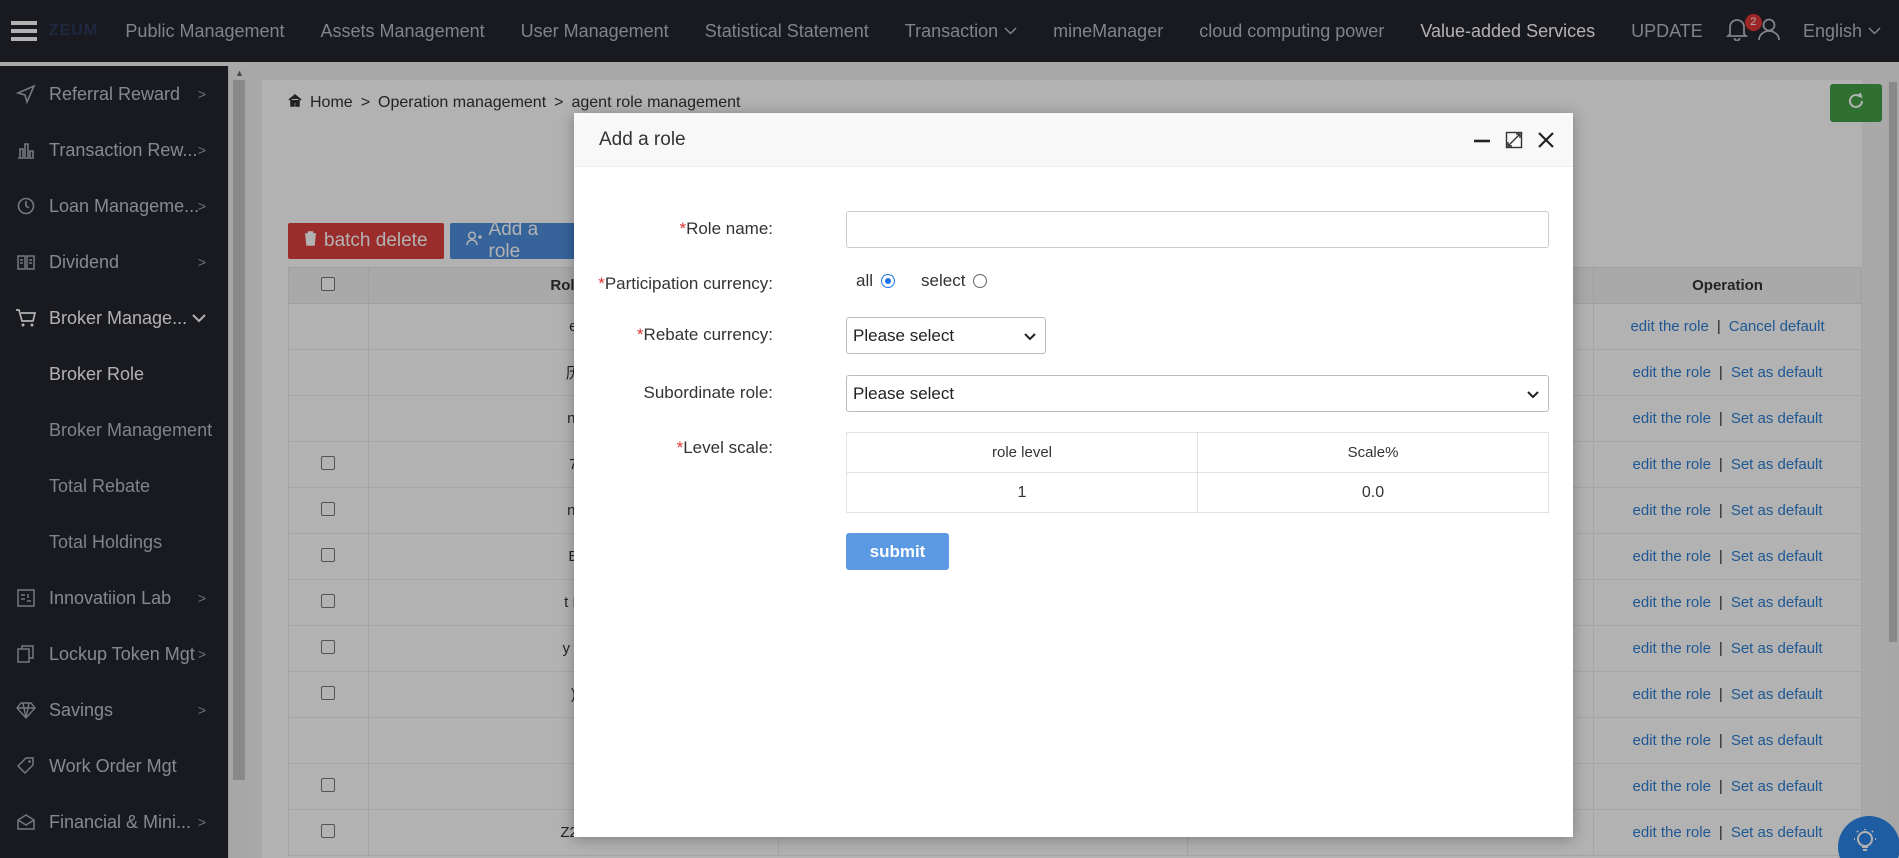  I want to click on level-table-row: 1 0.0, so click(1197, 492).